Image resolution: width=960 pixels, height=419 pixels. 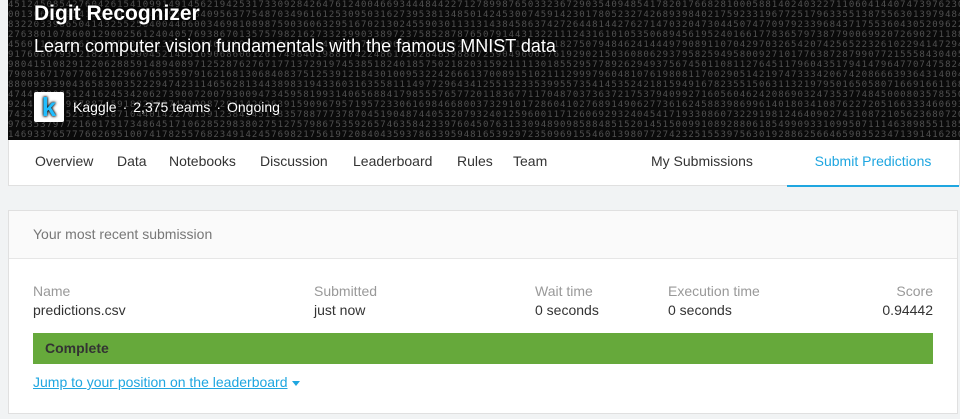 I want to click on name-label: Name, so click(x=52, y=291).